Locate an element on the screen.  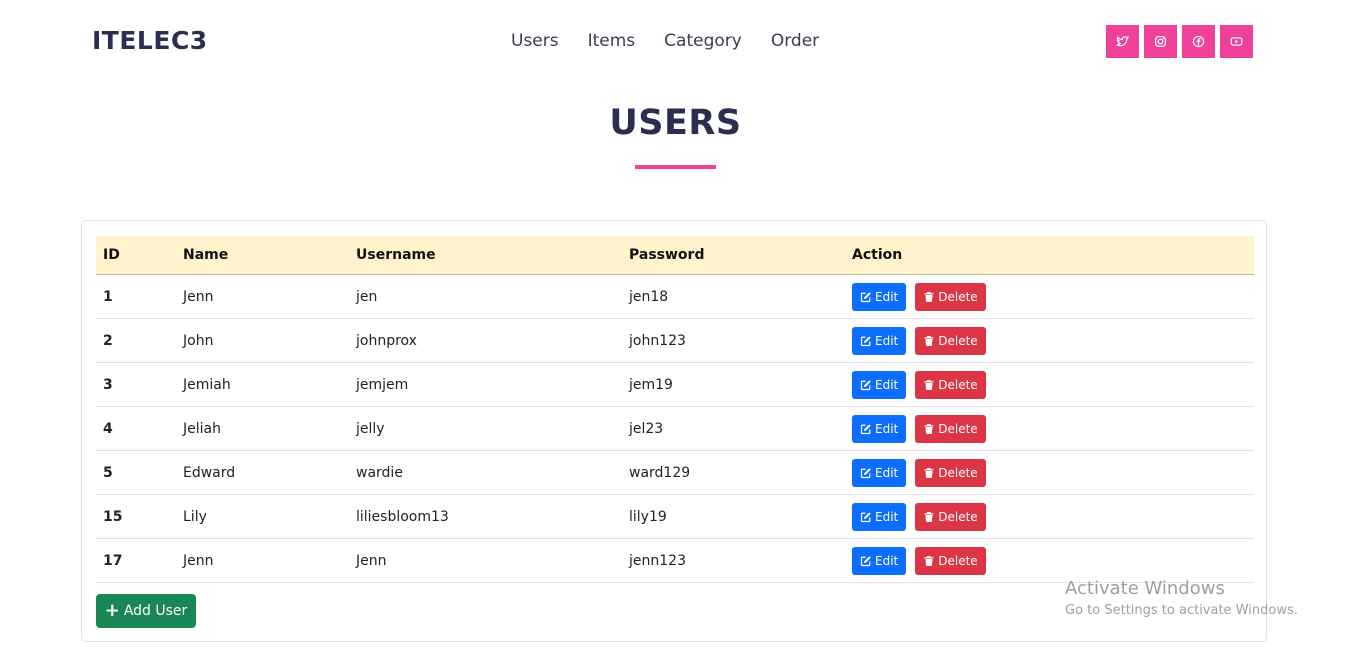
main-nav: Users Items Category Order is located at coordinates (679, 41).